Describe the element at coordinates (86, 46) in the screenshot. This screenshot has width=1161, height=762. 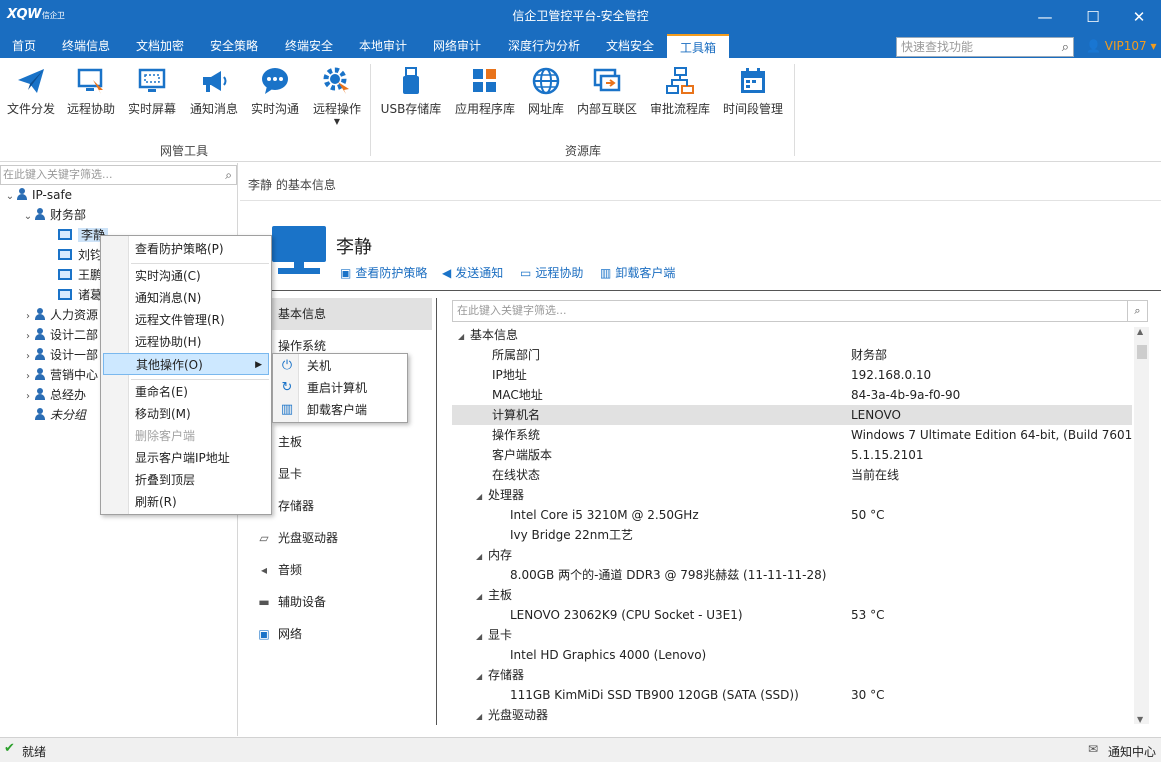
I see `menu-terminal-info: 终端信息` at that location.